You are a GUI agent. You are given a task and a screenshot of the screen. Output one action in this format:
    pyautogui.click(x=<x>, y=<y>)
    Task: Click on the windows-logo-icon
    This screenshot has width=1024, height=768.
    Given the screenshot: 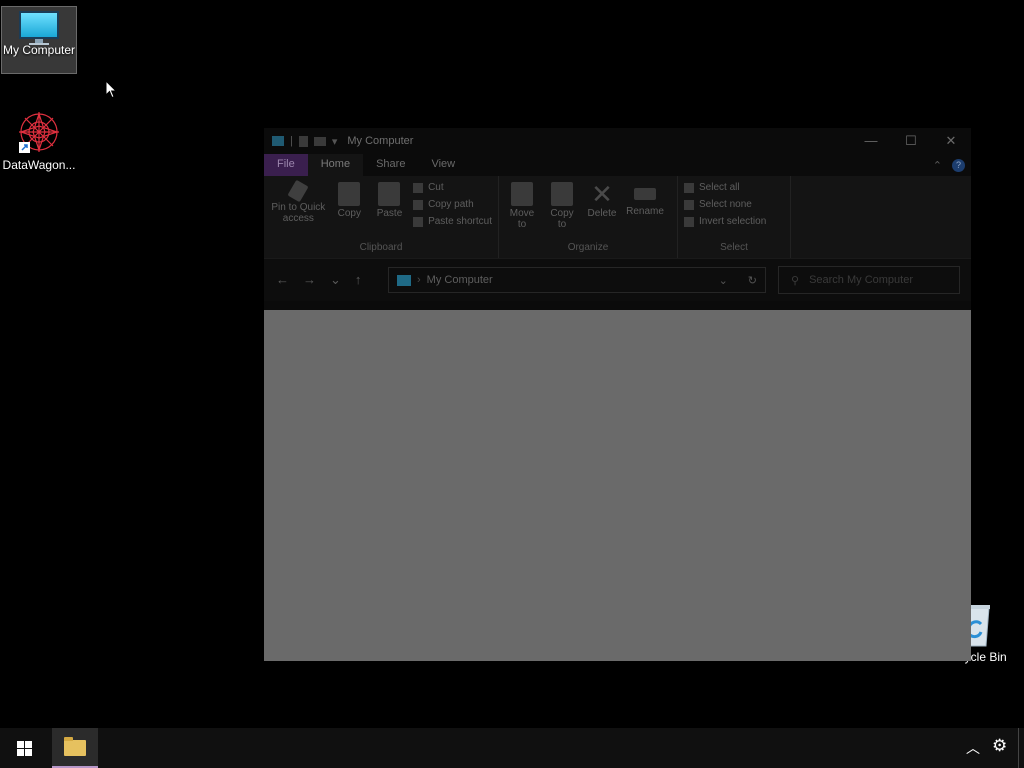 What is the action you would take?
    pyautogui.click(x=24, y=748)
    